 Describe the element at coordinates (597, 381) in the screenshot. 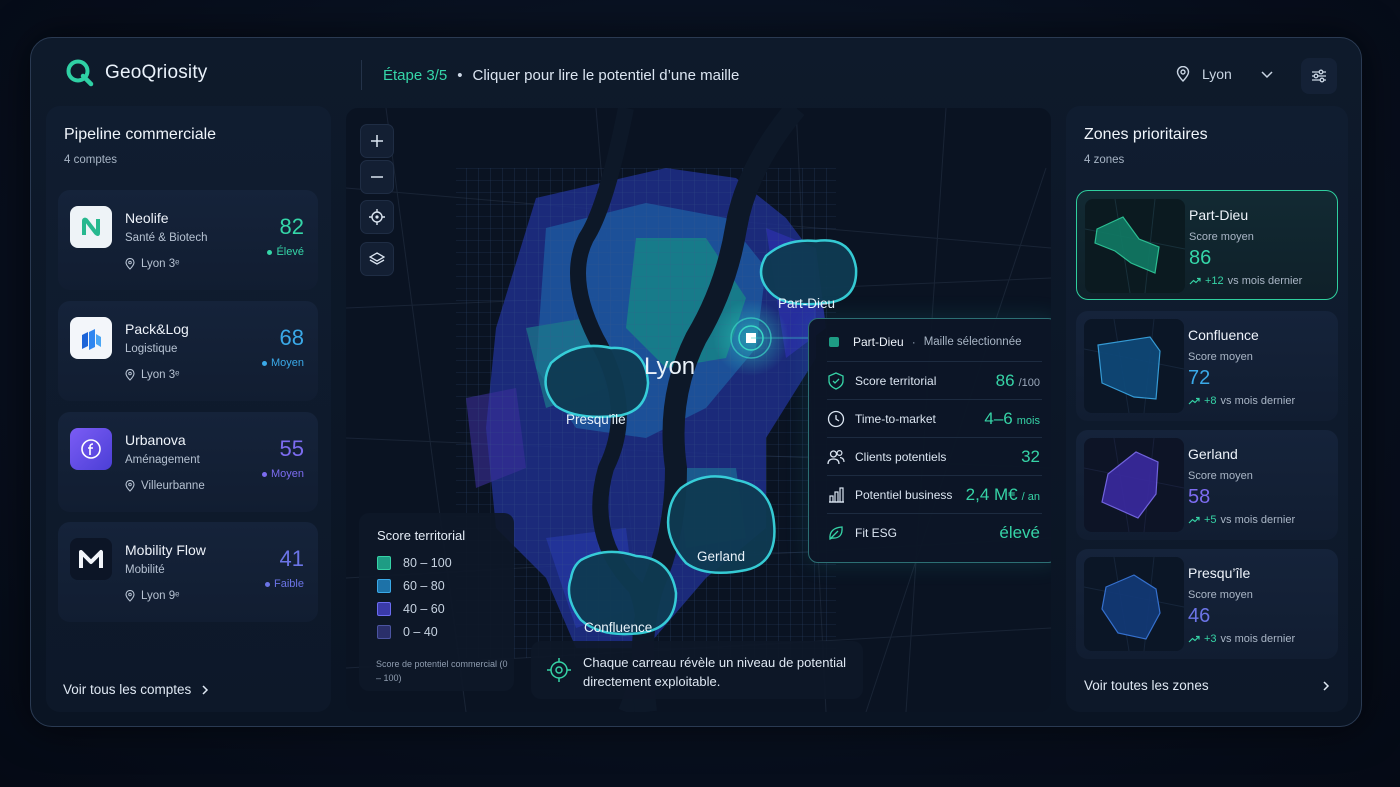

I see `area-presquile` at that location.